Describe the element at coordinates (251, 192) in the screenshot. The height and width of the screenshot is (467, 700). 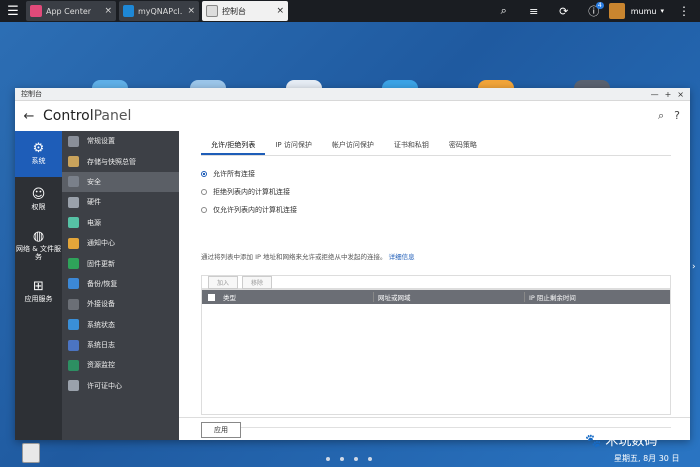
I see `radio-label: 拒绝列表内的计算机连接` at that location.